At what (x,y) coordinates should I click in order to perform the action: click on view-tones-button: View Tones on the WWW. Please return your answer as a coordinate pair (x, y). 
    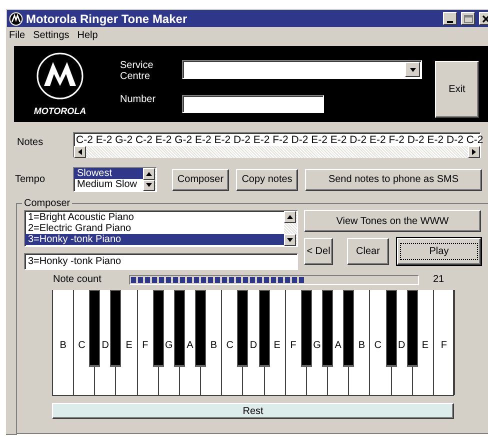
    Looking at the image, I should click on (392, 221).